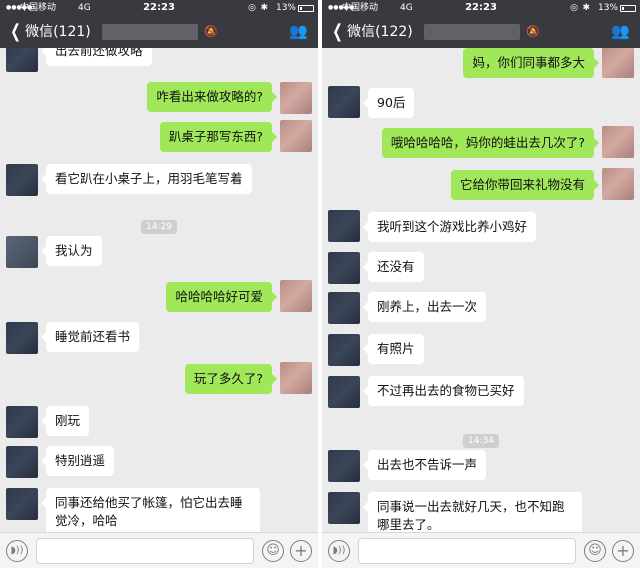  Describe the element at coordinates (424, 307) in the screenshot. I see `message-bubble: 刚养上，出去一次` at that location.